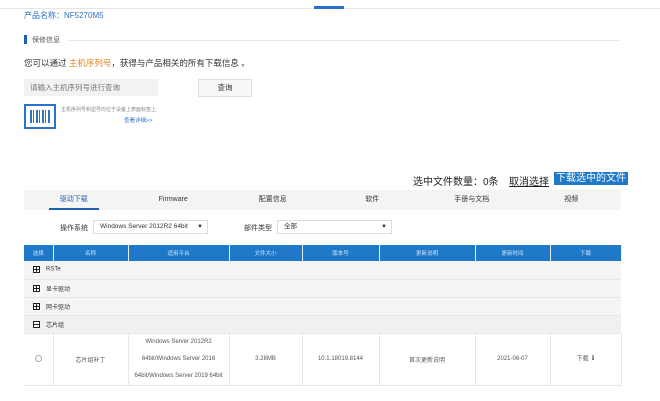 The height and width of the screenshot is (401, 660). What do you see at coordinates (322, 270) in the screenshot?
I see `group-row-rste: RSTe` at bounding box center [322, 270].